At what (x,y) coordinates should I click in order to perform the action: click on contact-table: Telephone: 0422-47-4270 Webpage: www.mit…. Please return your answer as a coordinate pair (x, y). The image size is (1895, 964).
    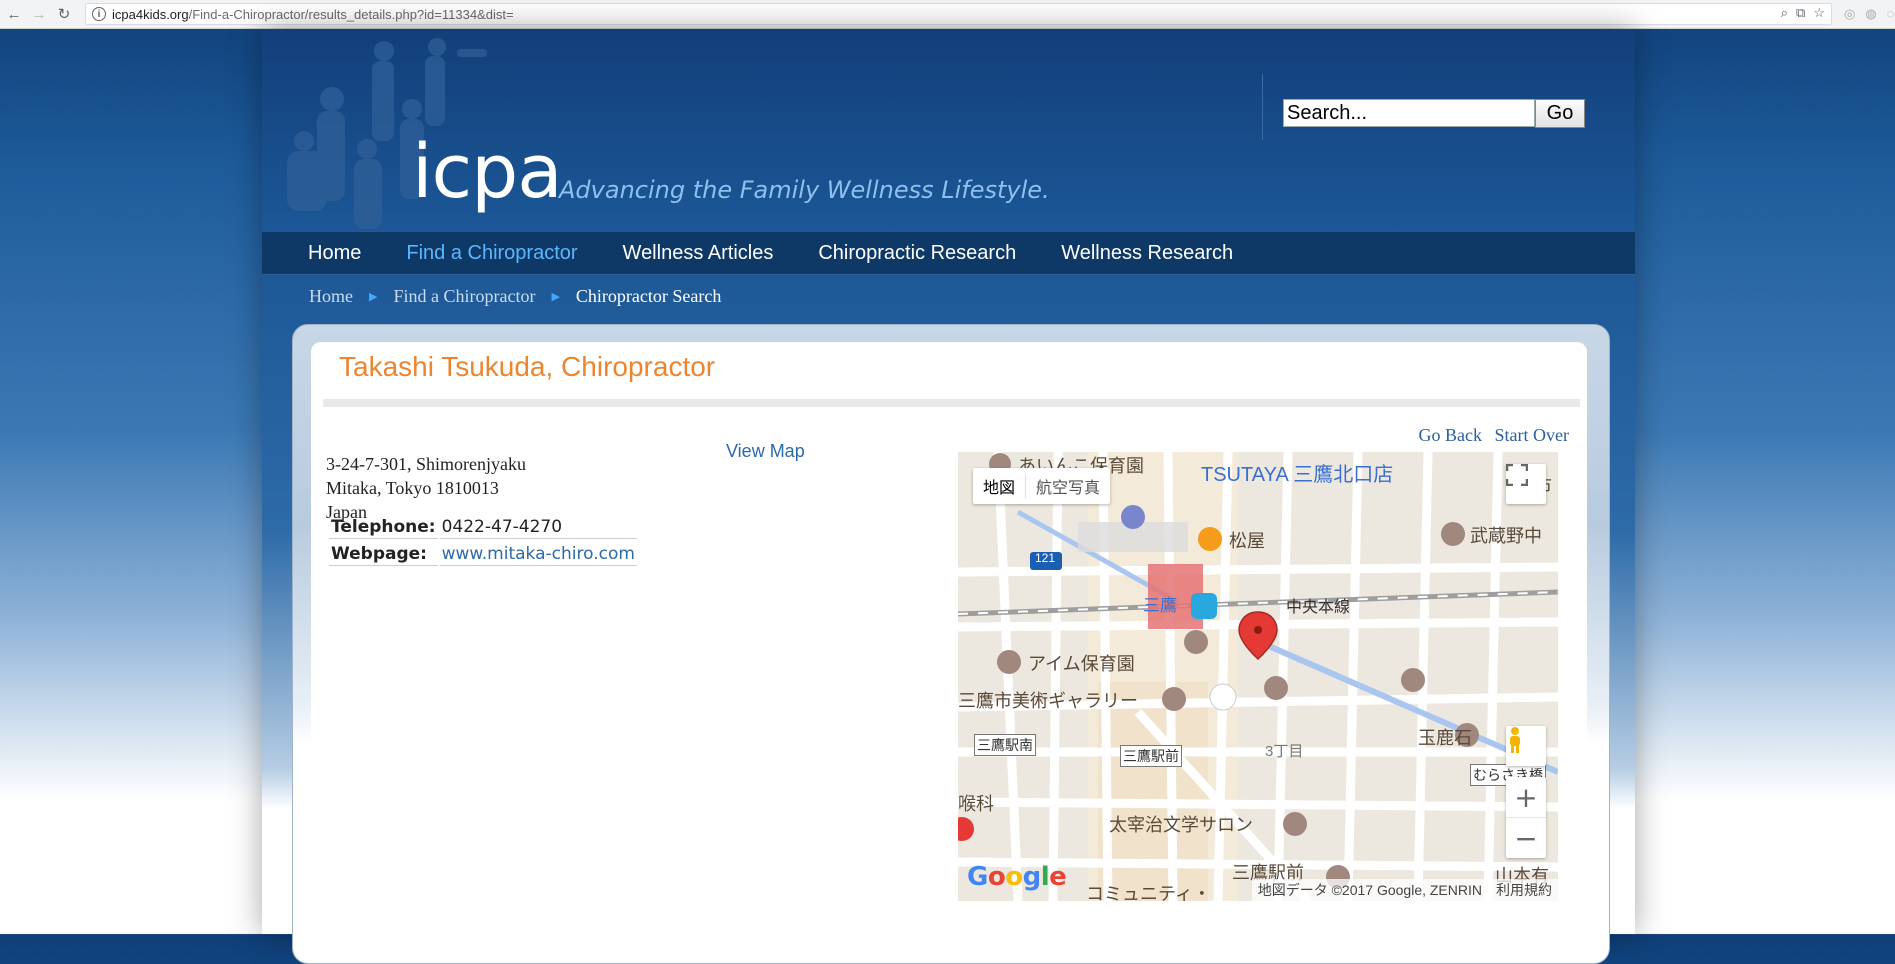
    Looking at the image, I should click on (483, 541).